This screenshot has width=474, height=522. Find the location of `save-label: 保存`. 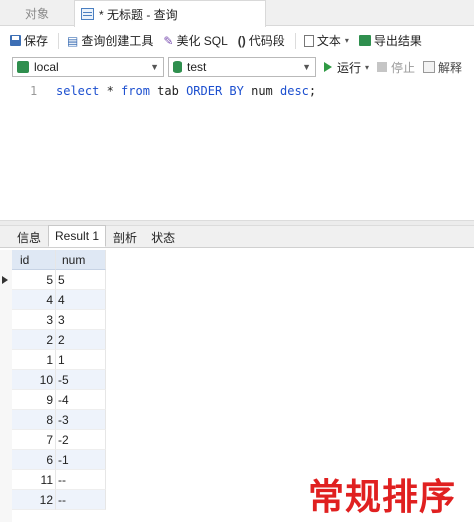

save-label: 保存 is located at coordinates (36, 41).